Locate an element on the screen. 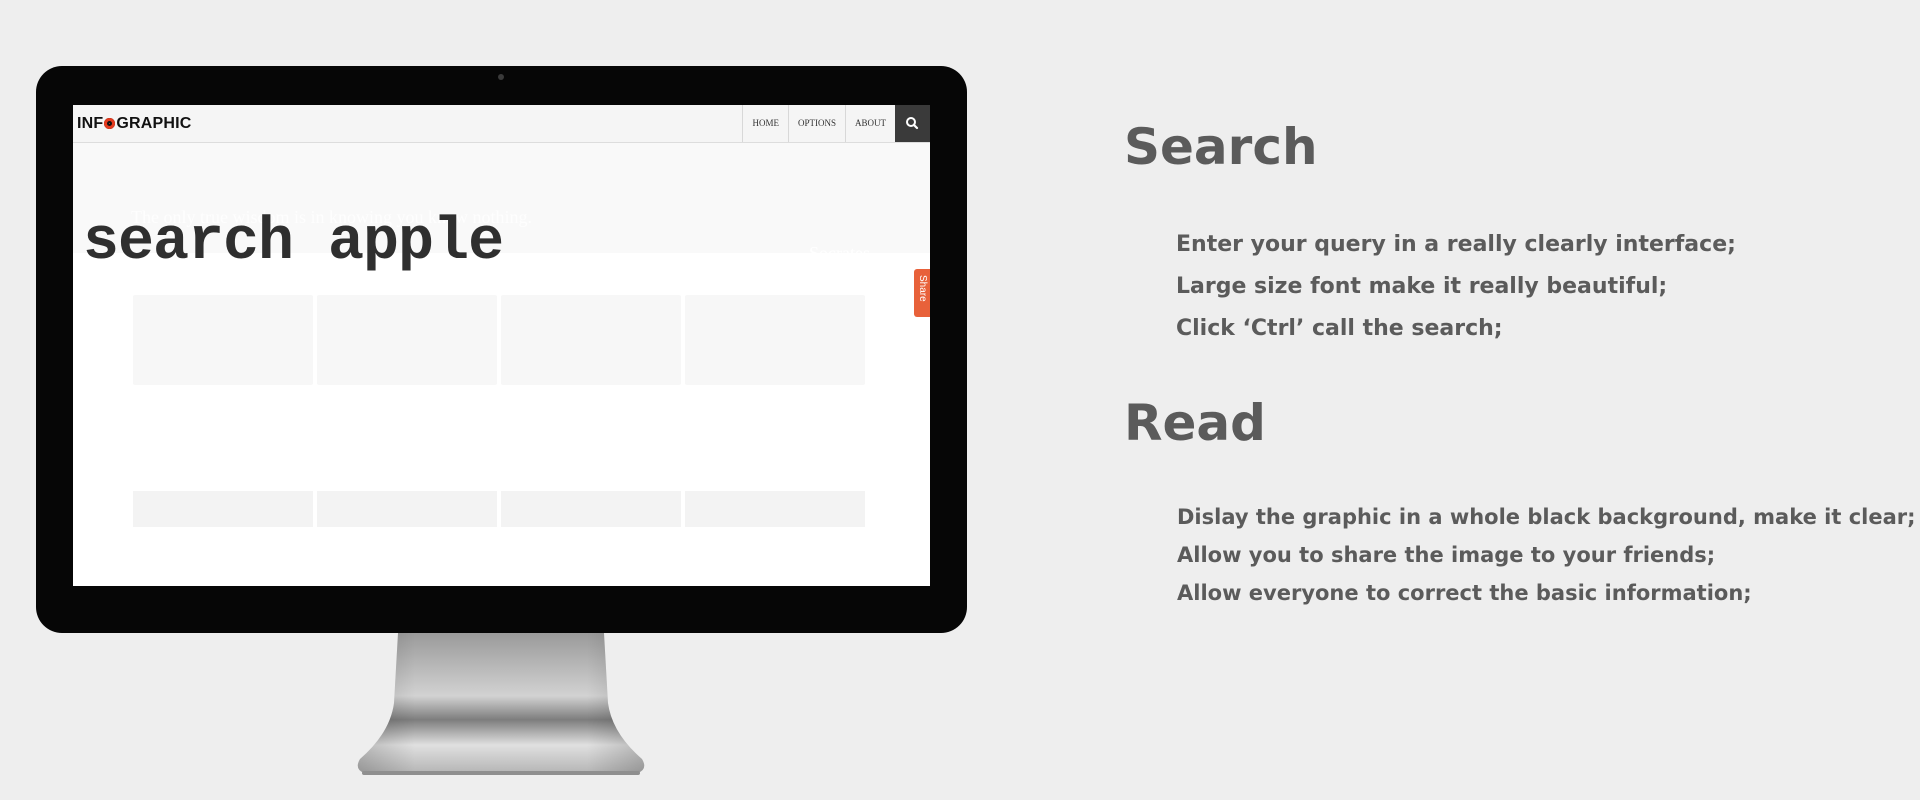  nav-item-options: OPTIONS is located at coordinates (816, 123).